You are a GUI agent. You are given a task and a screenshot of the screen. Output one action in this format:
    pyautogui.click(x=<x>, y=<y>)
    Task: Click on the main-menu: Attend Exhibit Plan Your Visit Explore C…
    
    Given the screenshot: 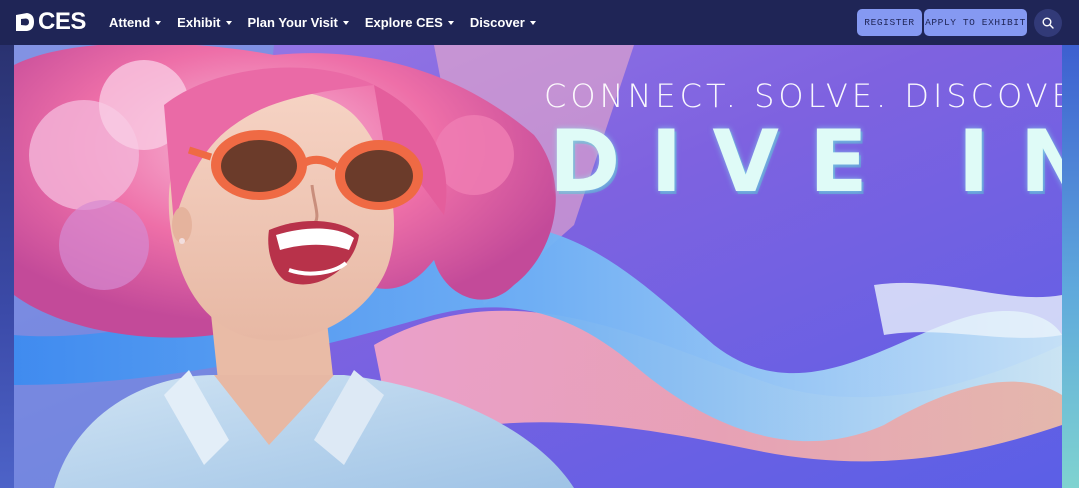 What is the action you would take?
    pyautogui.click(x=330, y=22)
    